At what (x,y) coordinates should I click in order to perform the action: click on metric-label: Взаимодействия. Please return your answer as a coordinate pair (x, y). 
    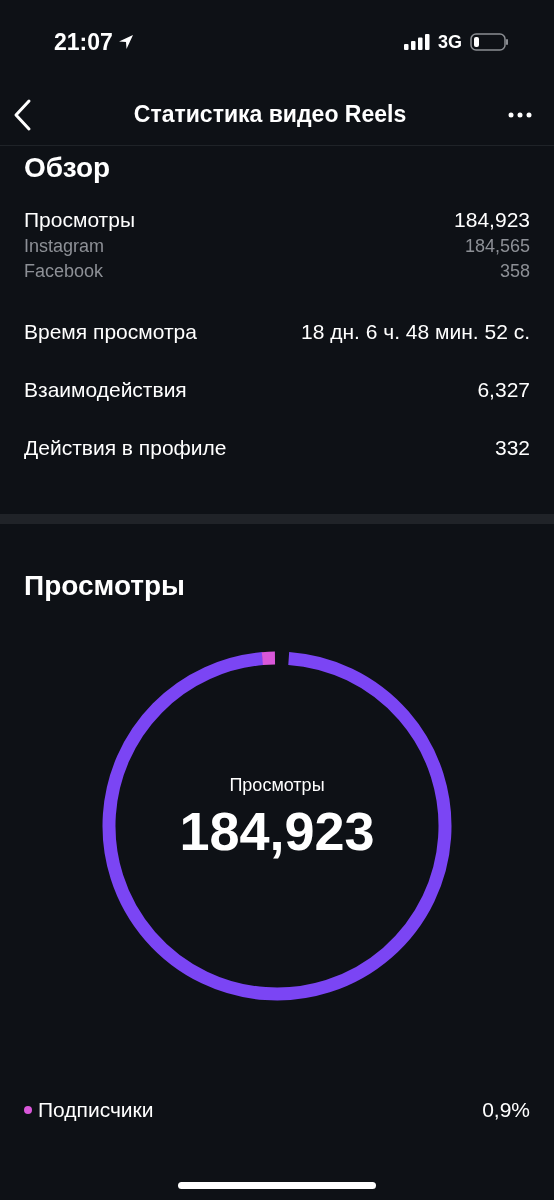
    Looking at the image, I should click on (105, 390).